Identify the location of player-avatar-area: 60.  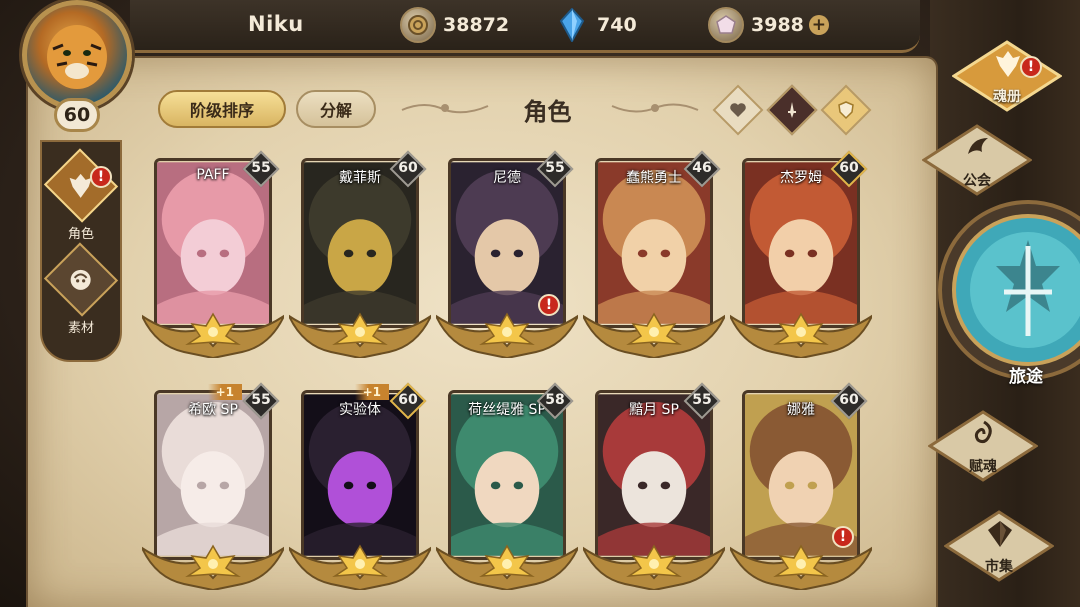
(81, 70).